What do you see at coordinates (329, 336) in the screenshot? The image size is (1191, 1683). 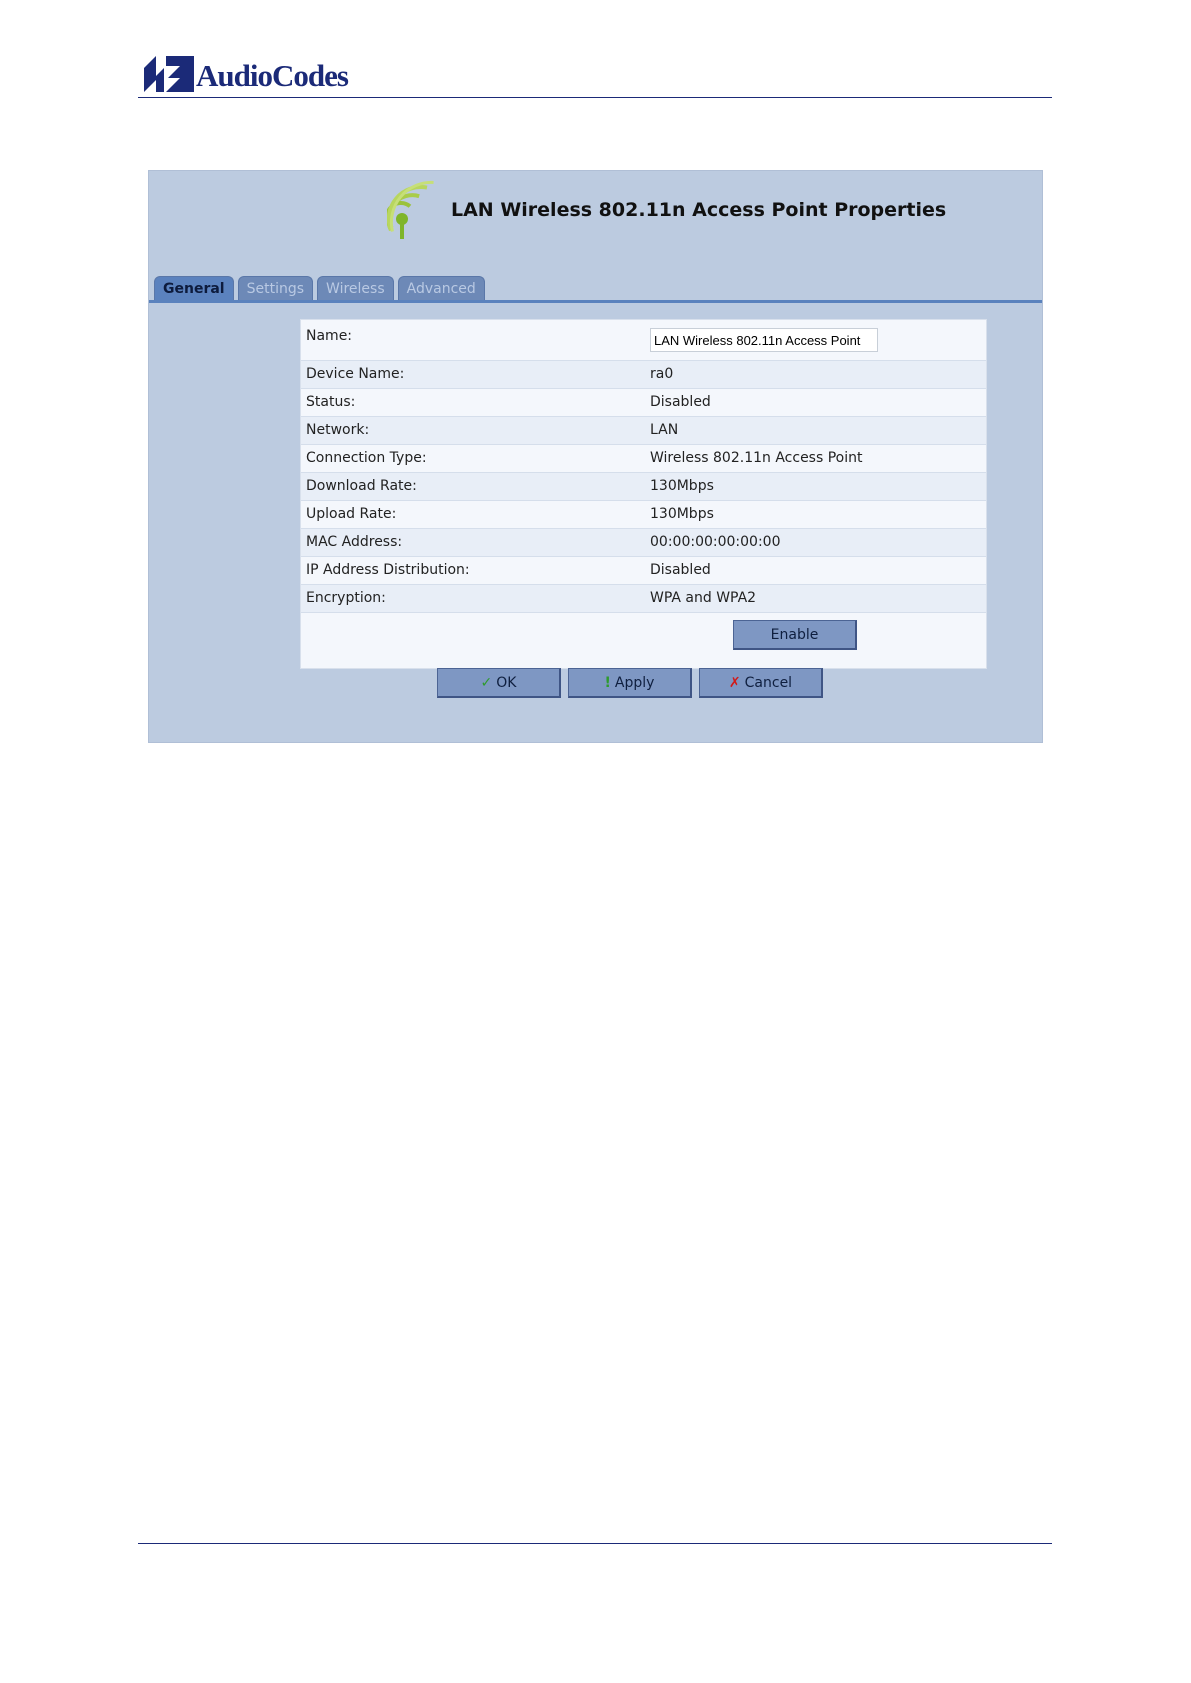 I see `name-label: Name:` at bounding box center [329, 336].